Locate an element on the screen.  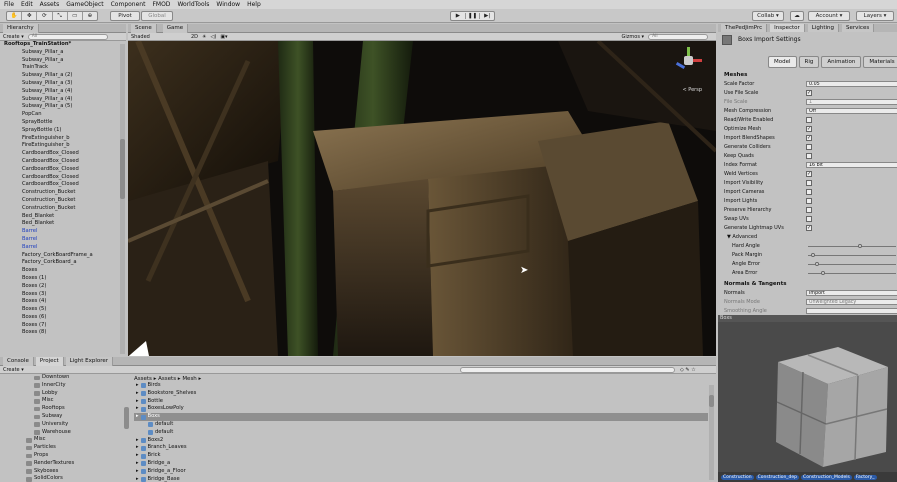
hierarchy-item: Subway_Pillar_a (5) is located at coordinates (63, 107).